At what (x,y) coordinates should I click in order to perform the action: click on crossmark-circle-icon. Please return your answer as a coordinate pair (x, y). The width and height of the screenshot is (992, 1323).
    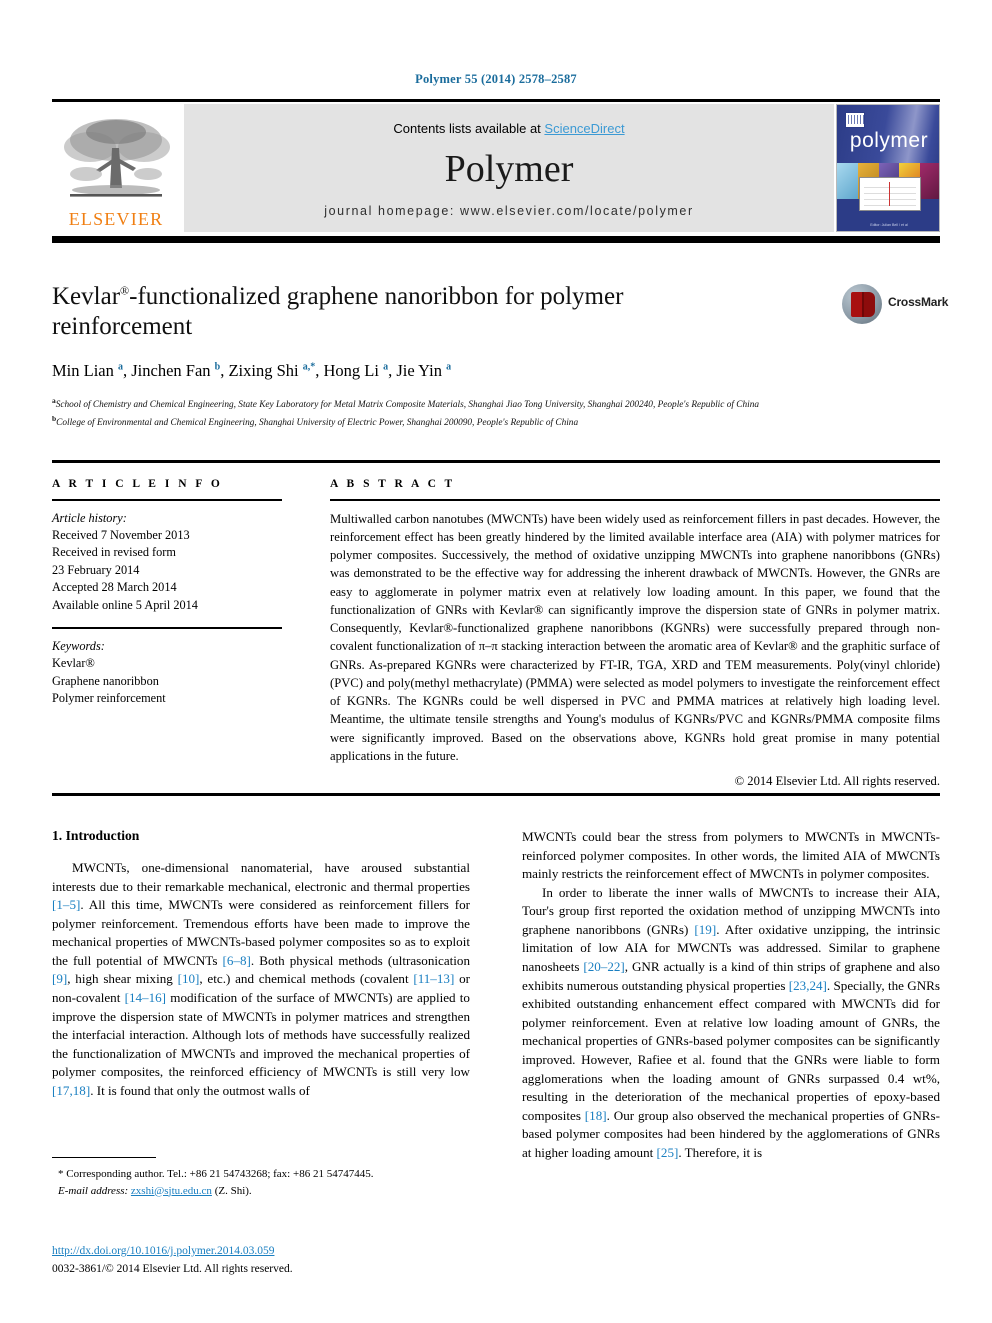
    Looking at the image, I should click on (862, 304).